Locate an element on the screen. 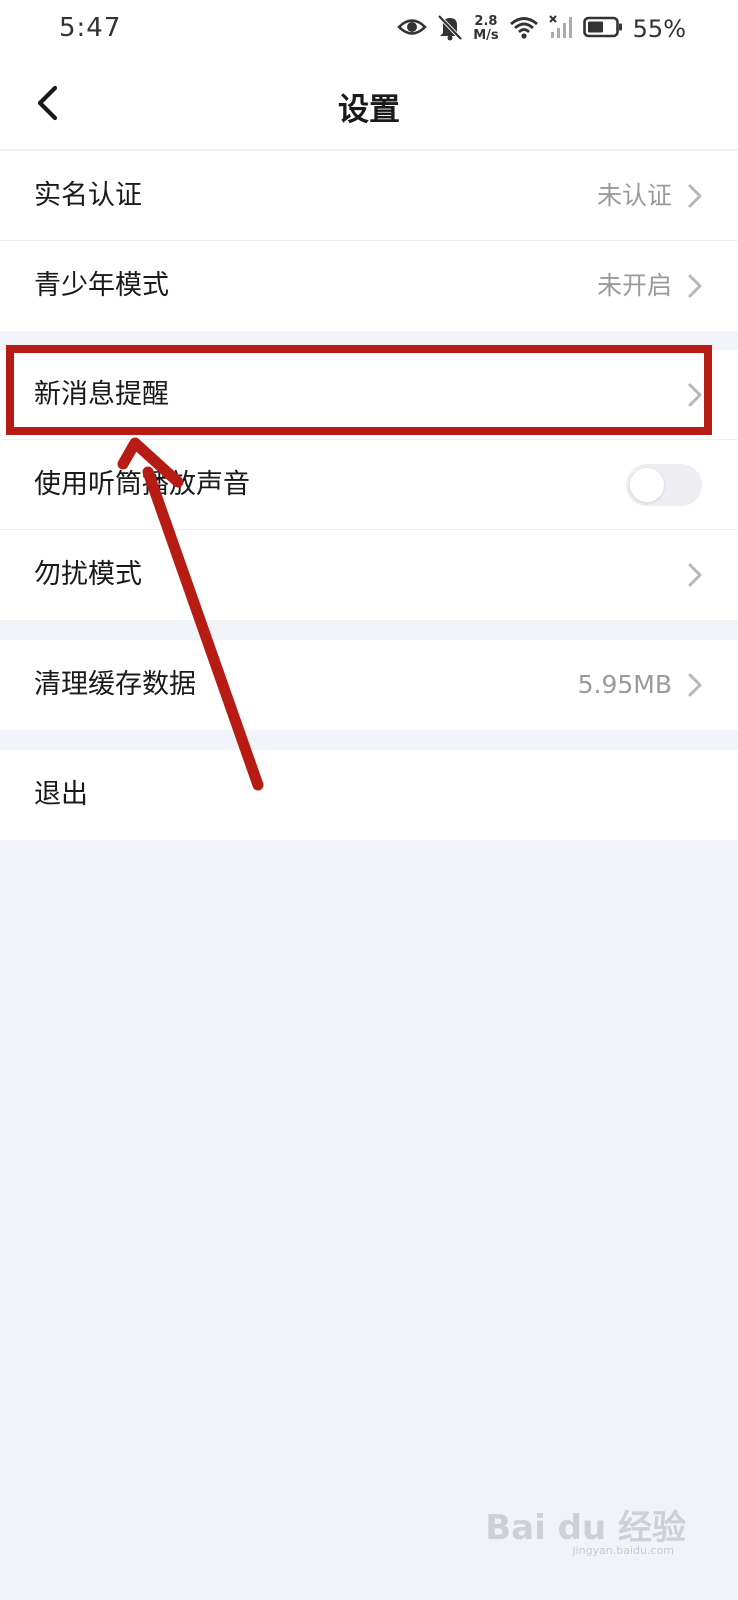 The image size is (738, 1600). watermark-url: jingyan.baidu.com is located at coordinates (623, 1550).